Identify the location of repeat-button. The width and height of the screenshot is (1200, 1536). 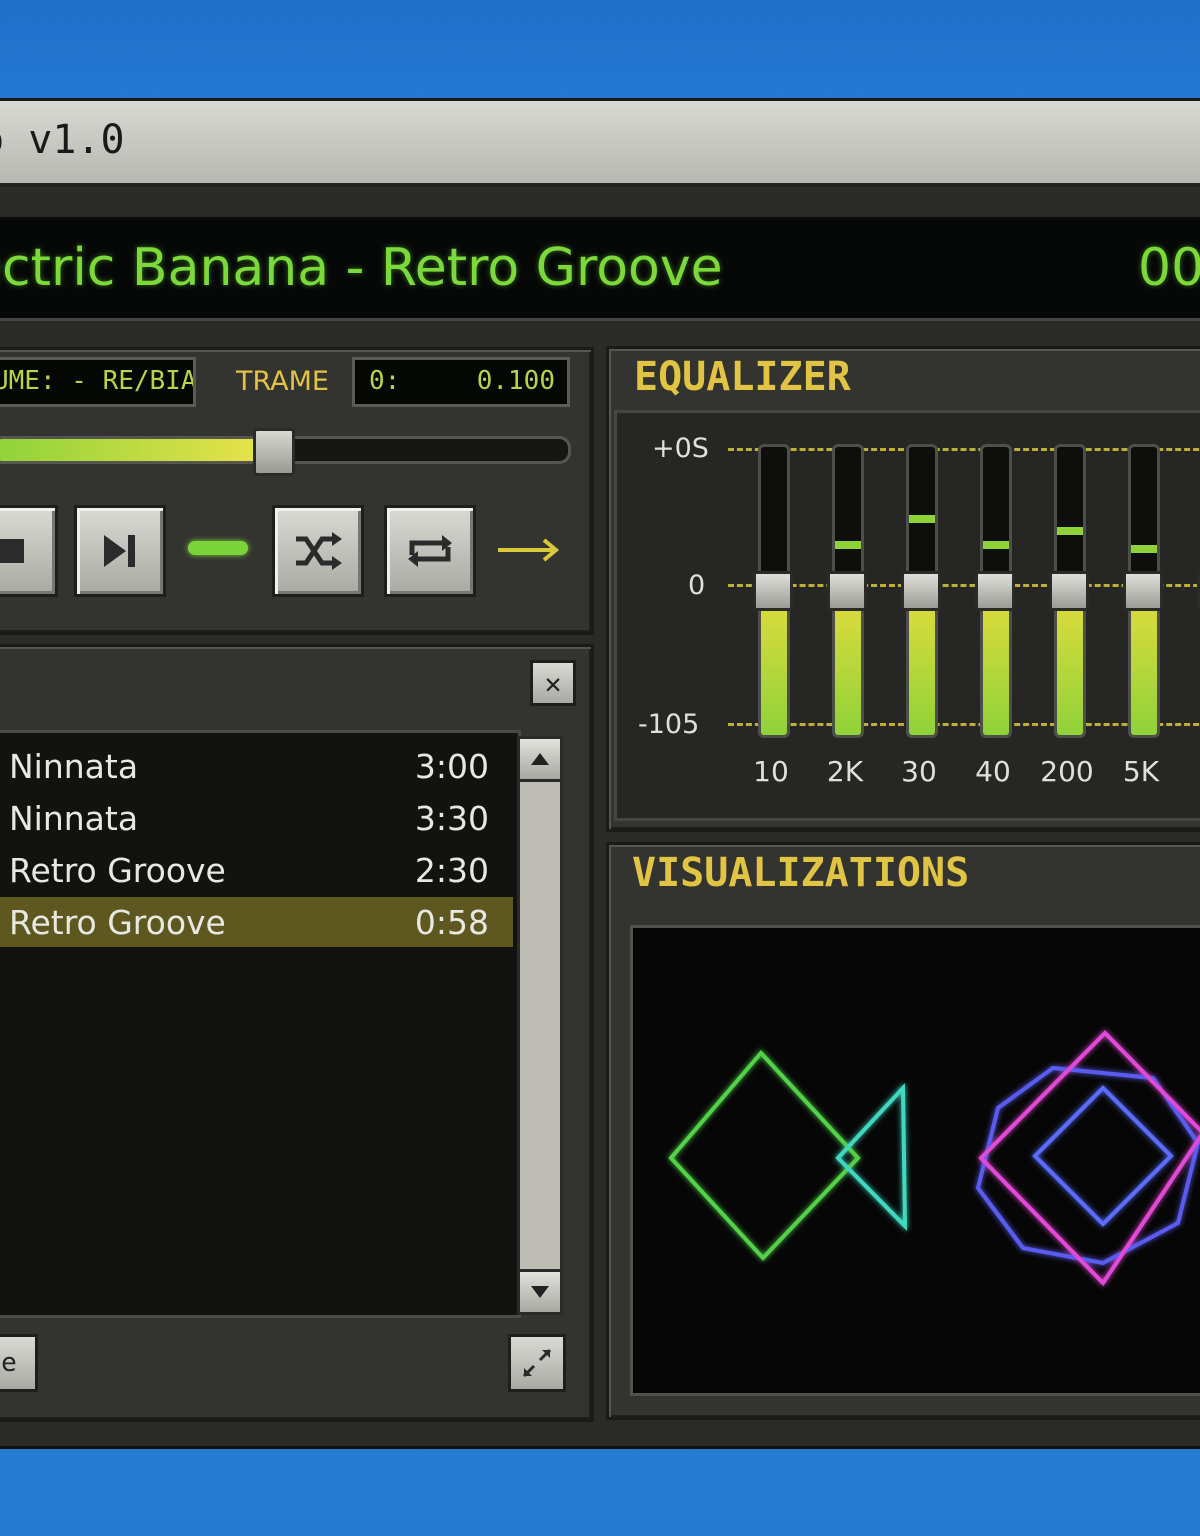
(430, 551).